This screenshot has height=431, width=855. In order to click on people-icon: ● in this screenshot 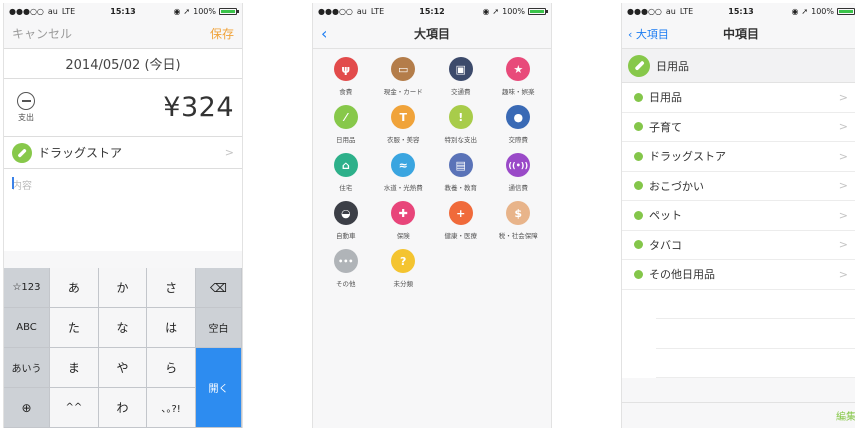, I will do `click(518, 117)`.